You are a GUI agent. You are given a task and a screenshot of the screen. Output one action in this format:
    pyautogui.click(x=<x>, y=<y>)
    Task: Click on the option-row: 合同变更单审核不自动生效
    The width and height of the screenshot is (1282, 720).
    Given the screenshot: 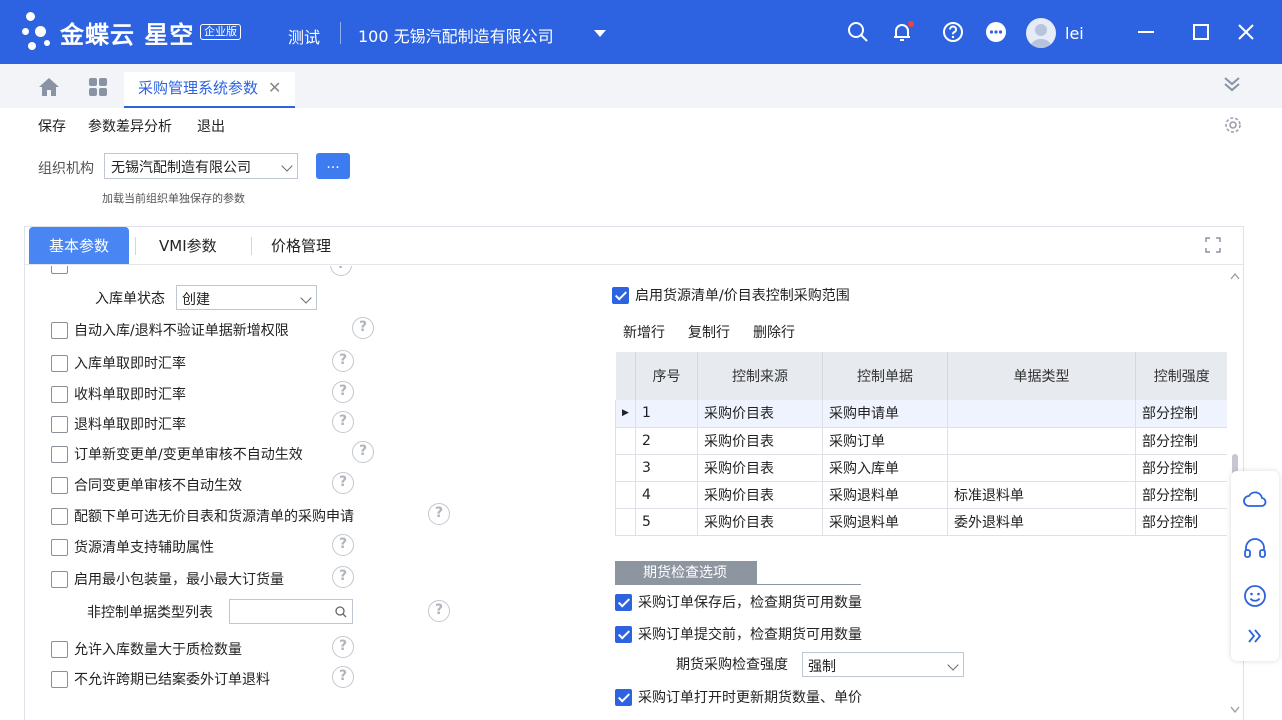 What is the action you would take?
    pyautogui.click(x=146, y=485)
    